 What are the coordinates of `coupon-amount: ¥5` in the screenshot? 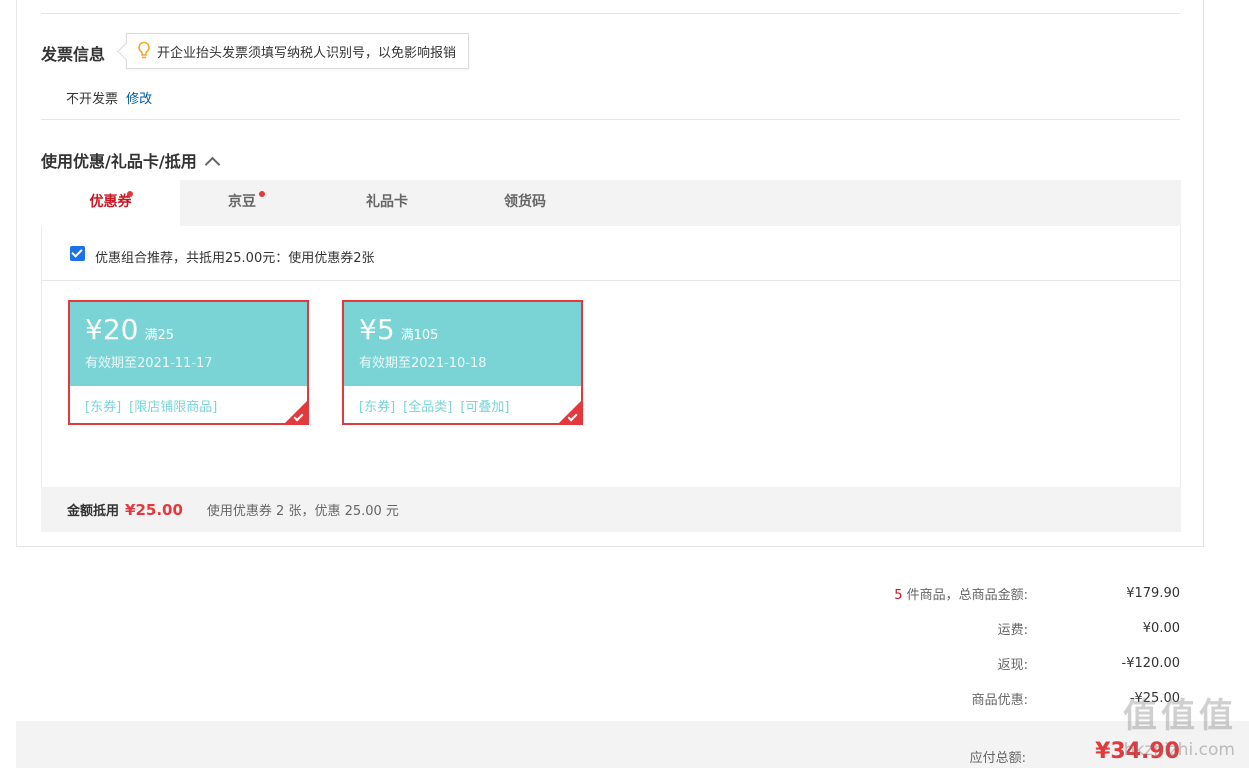 It's located at (377, 329).